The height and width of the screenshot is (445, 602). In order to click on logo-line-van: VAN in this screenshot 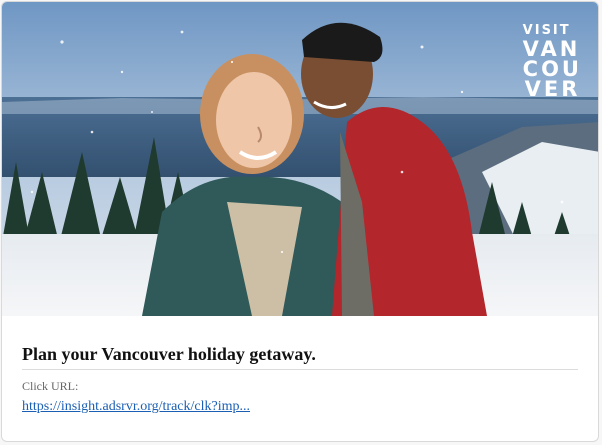, I will do `click(551, 49)`.